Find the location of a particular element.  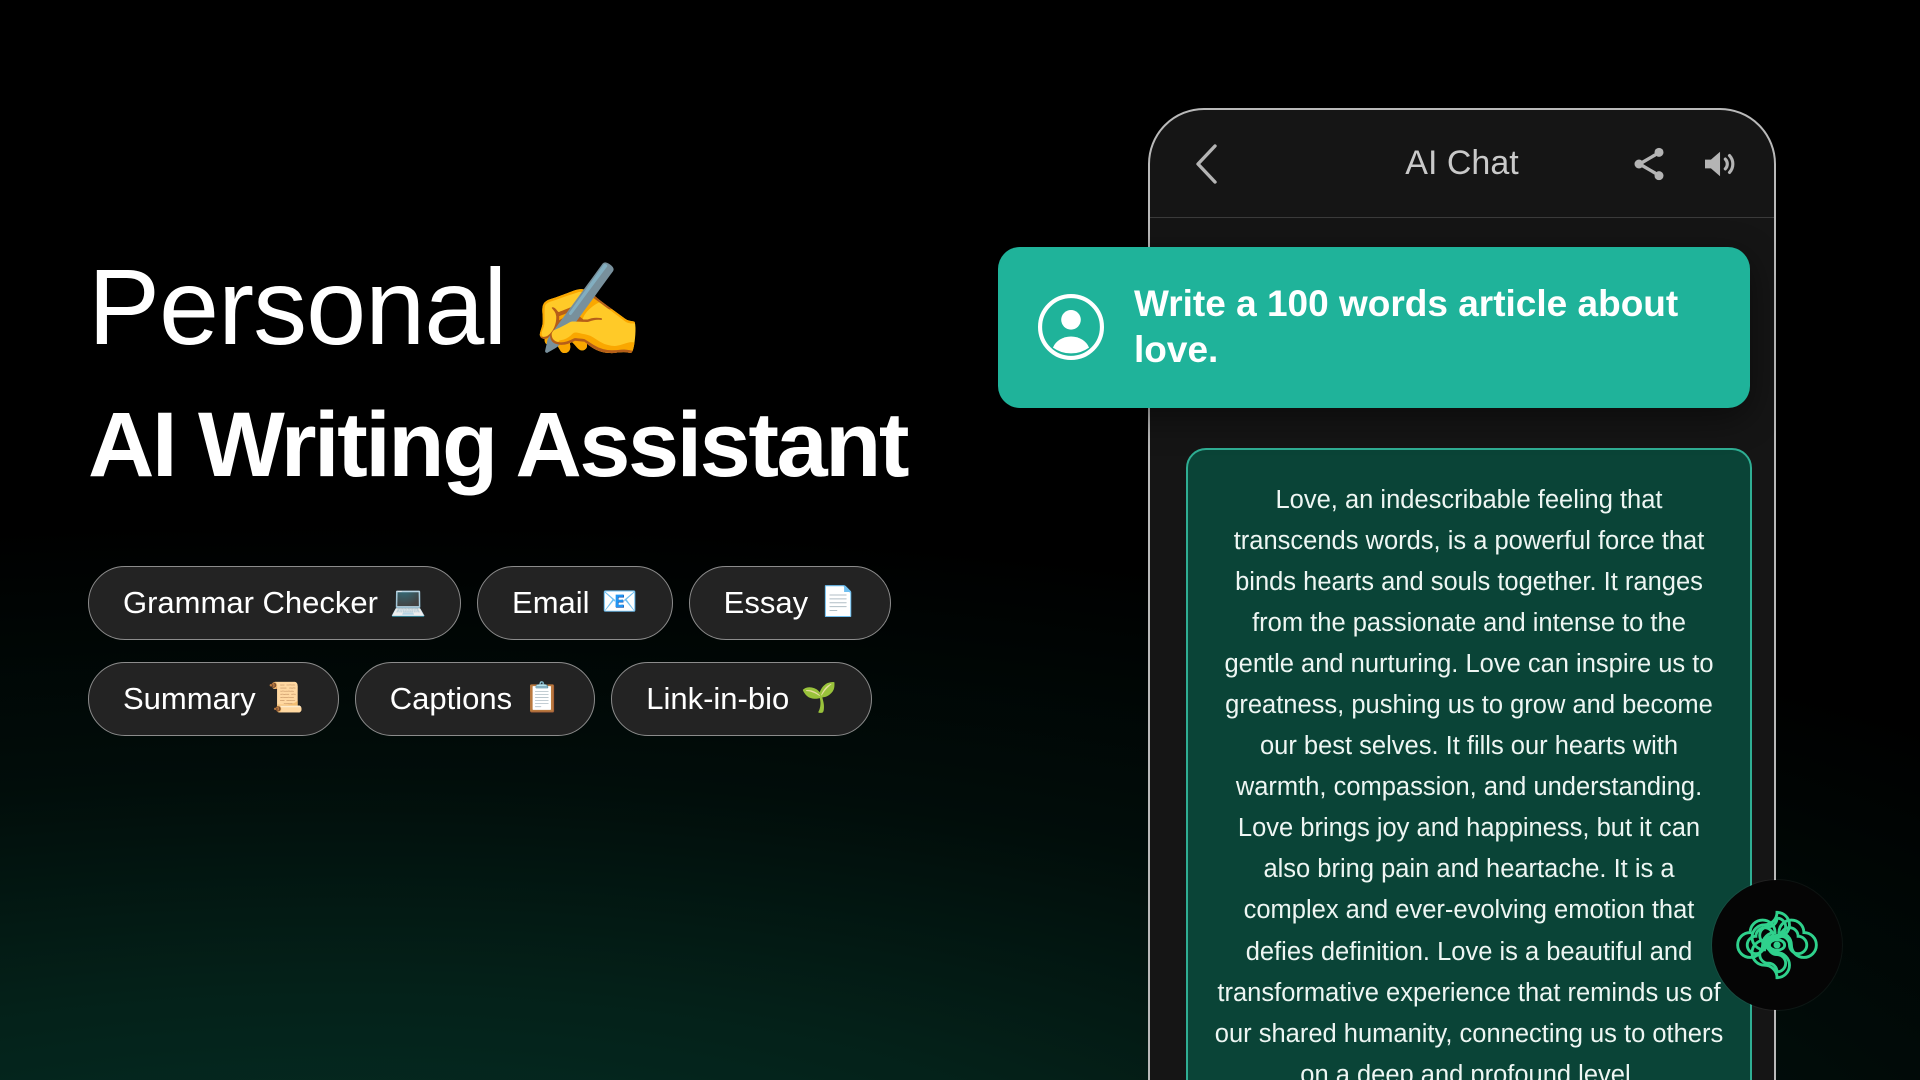

phone-app-header: AI Chat is located at coordinates (1462, 164).